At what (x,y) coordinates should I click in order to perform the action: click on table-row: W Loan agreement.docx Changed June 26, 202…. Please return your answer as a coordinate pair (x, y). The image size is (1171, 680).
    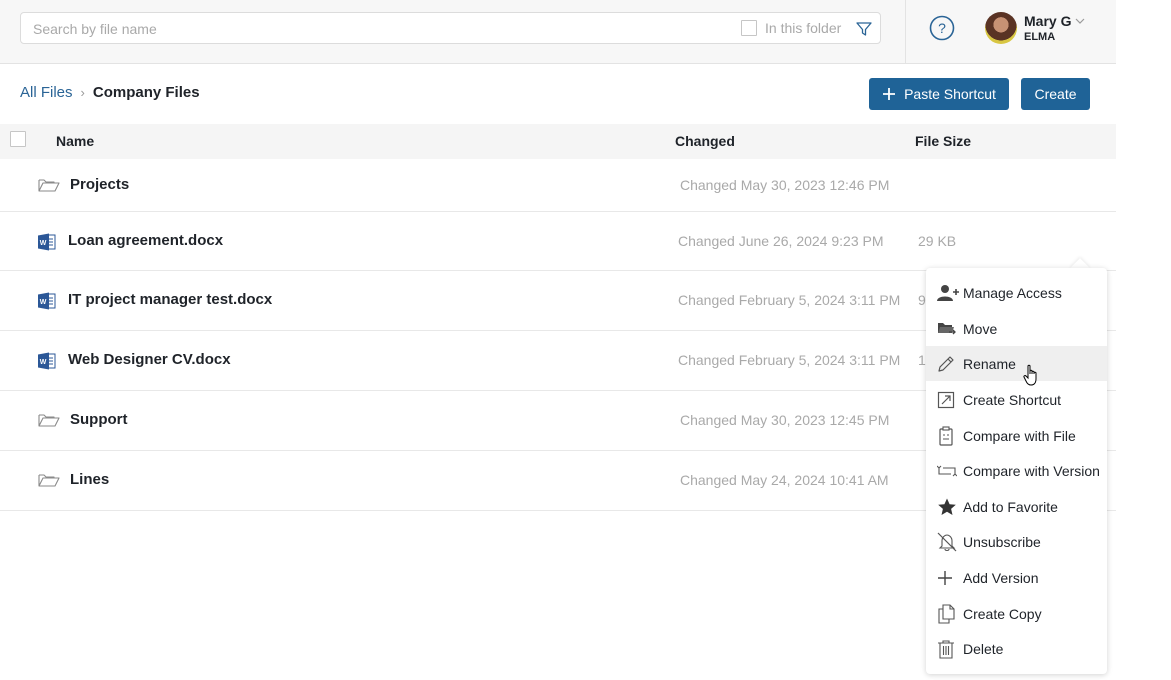
    Looking at the image, I should click on (558, 241).